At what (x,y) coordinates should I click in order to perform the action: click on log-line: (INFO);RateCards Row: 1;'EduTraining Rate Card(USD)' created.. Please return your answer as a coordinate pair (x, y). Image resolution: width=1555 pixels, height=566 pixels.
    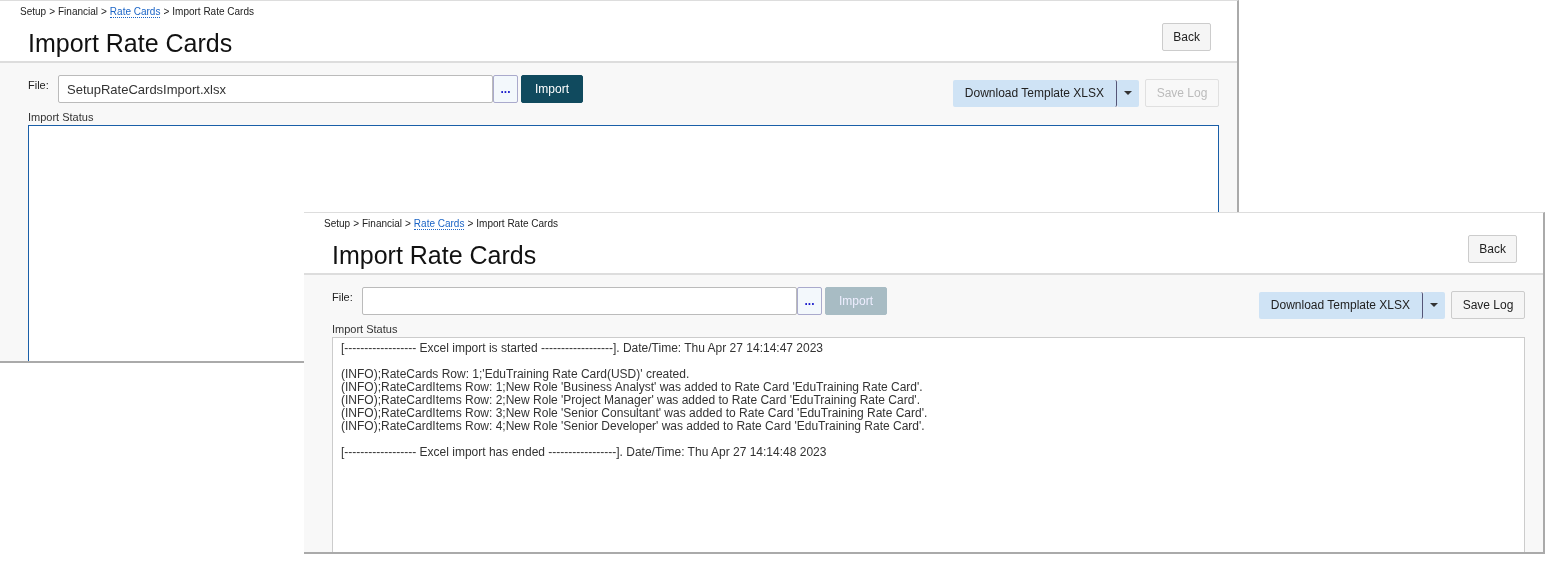
    Looking at the image, I should click on (516, 374).